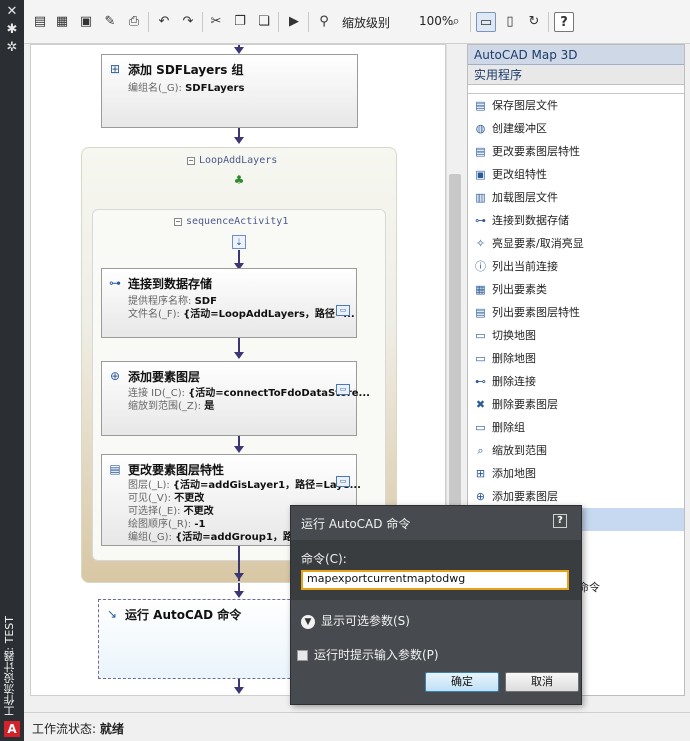  What do you see at coordinates (576, 335) in the screenshot?
I see `activity-list-item: ▭ 切换地图` at bounding box center [576, 335].